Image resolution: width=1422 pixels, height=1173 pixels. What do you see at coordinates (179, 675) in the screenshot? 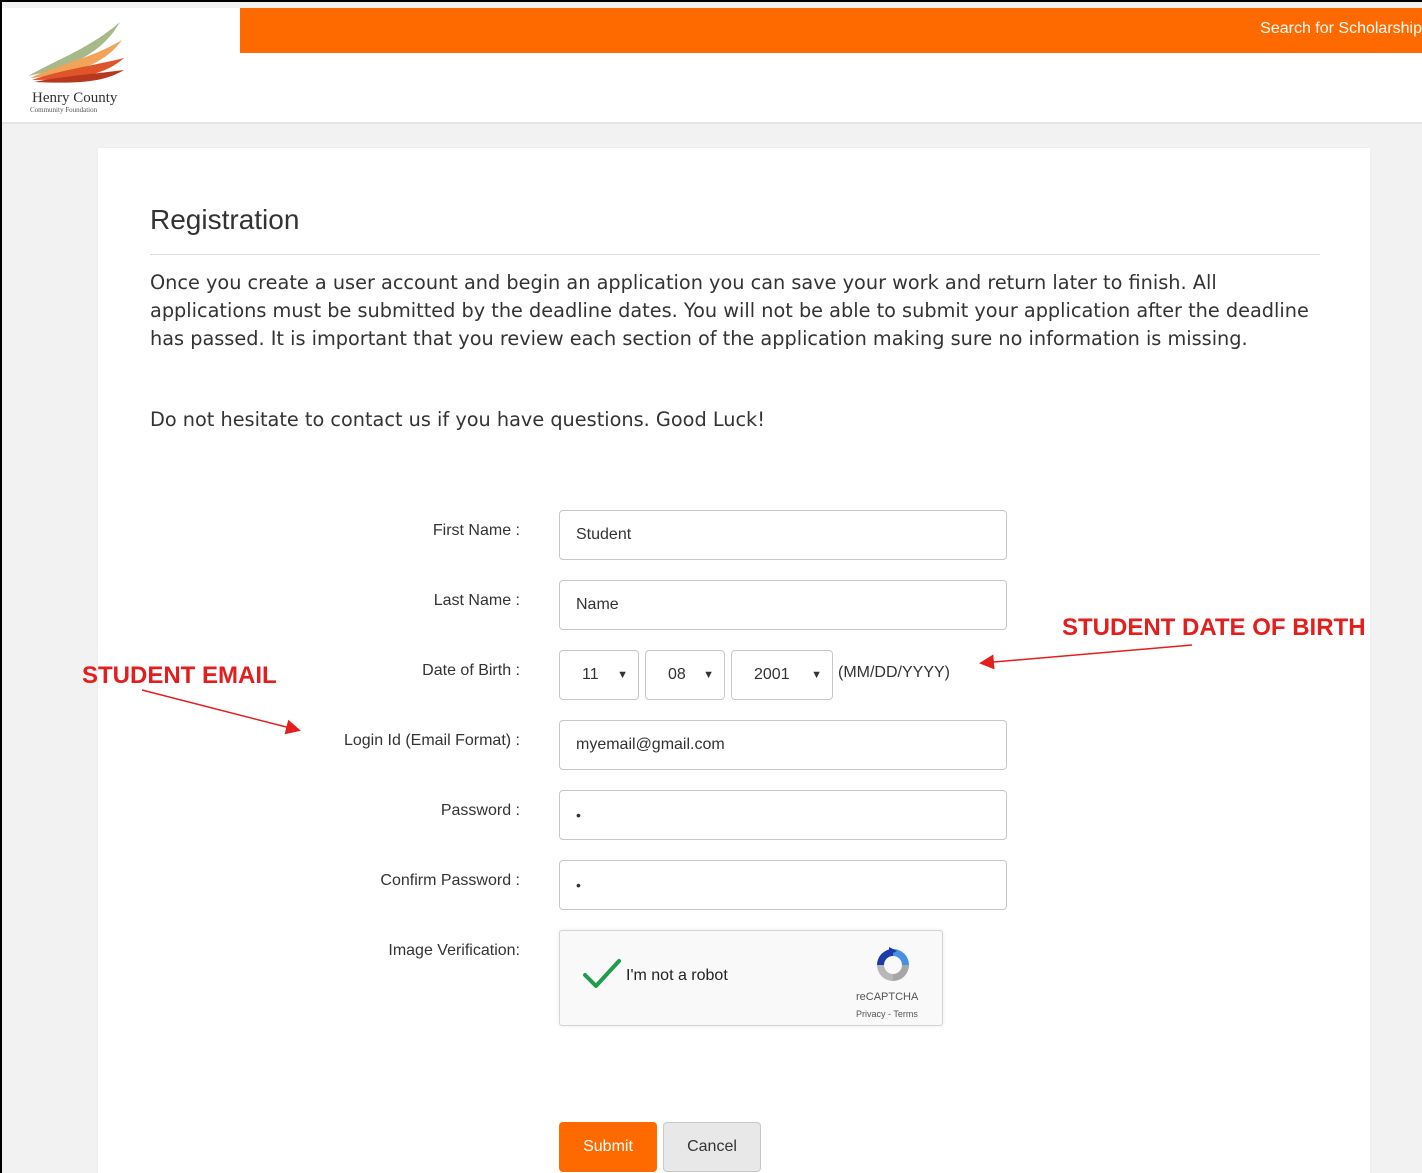
I see `annotation-email: STUDENT EMAIL` at bounding box center [179, 675].